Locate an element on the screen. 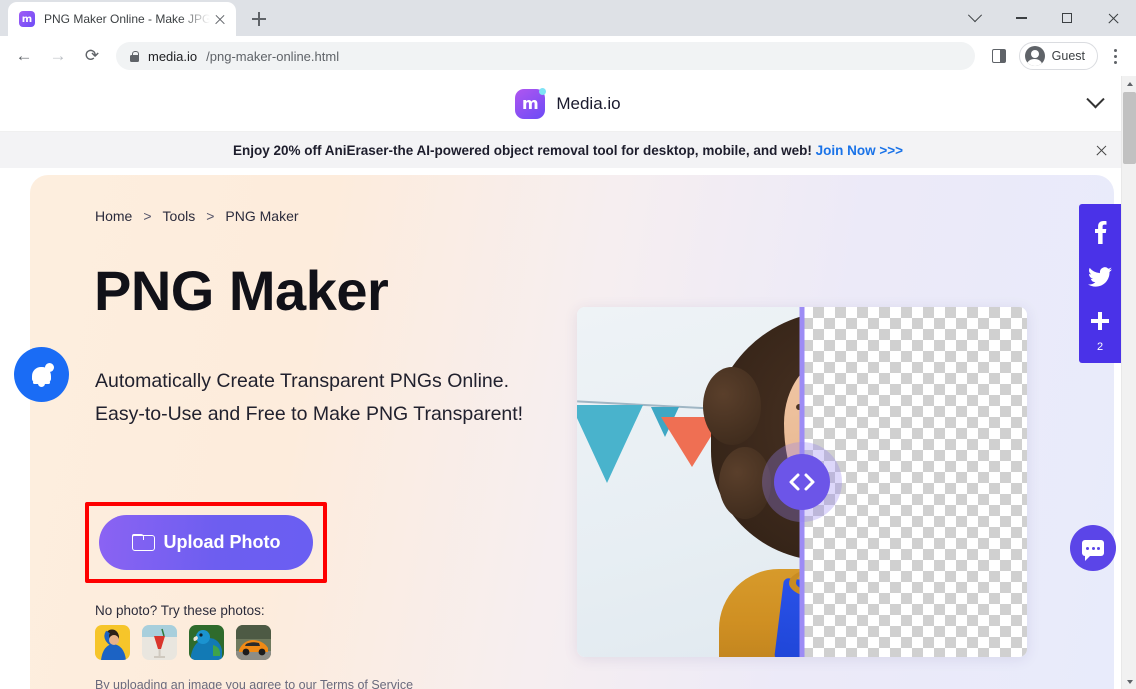  bunting-flag is located at coordinates (610, 444).